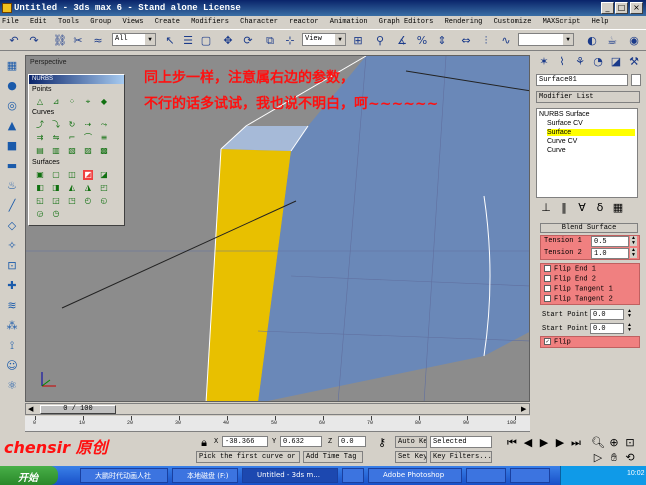 Image resolution: width=646 pixels, height=485 pixels. What do you see at coordinates (104, 151) in the screenshot?
I see `point-on-surface-icon: ▩` at bounding box center [104, 151].